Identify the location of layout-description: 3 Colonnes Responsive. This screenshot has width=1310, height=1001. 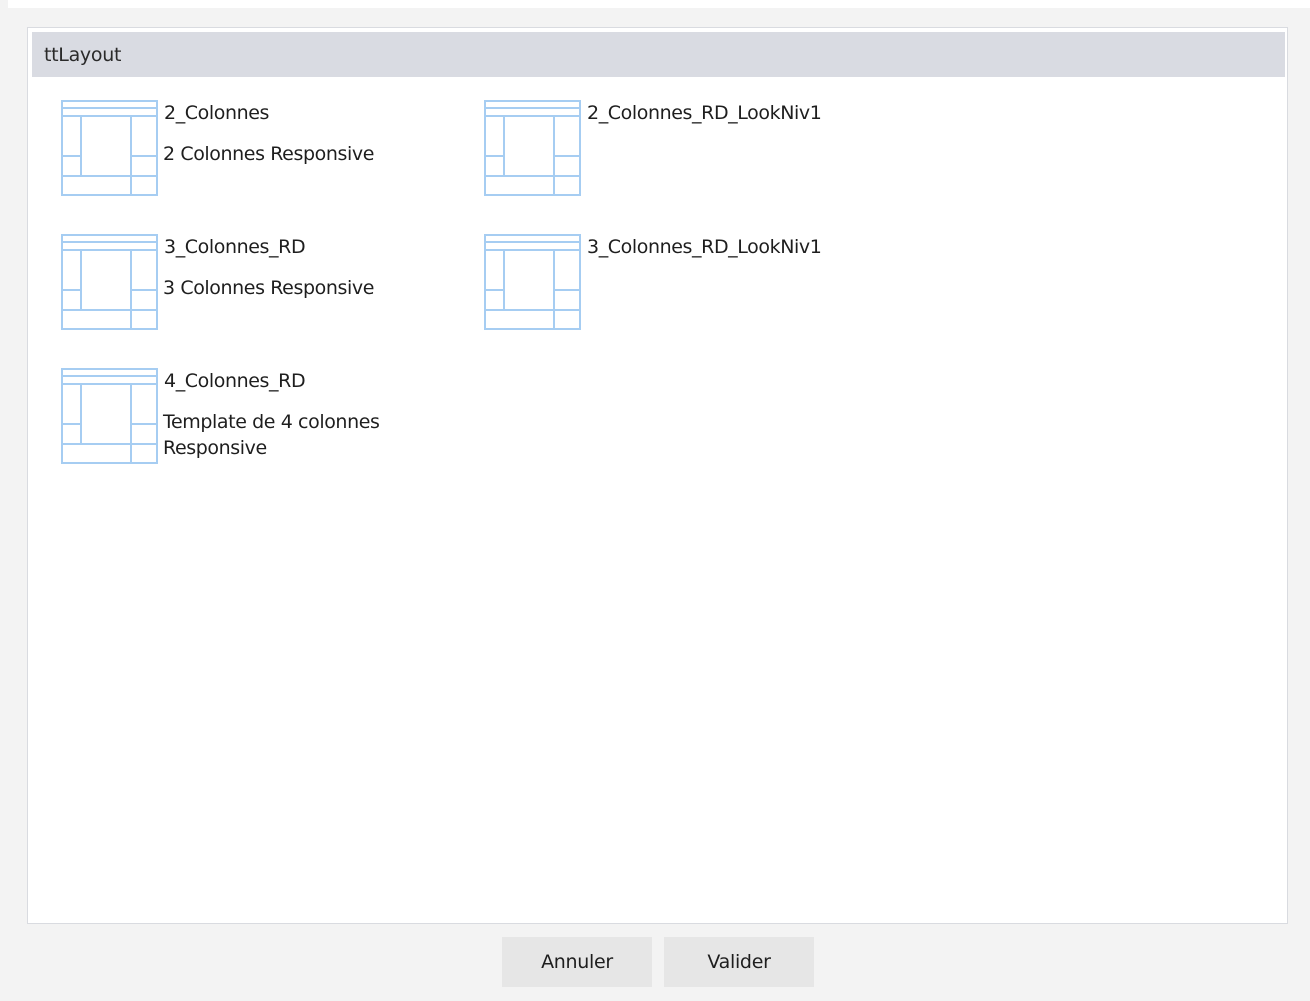
(269, 288).